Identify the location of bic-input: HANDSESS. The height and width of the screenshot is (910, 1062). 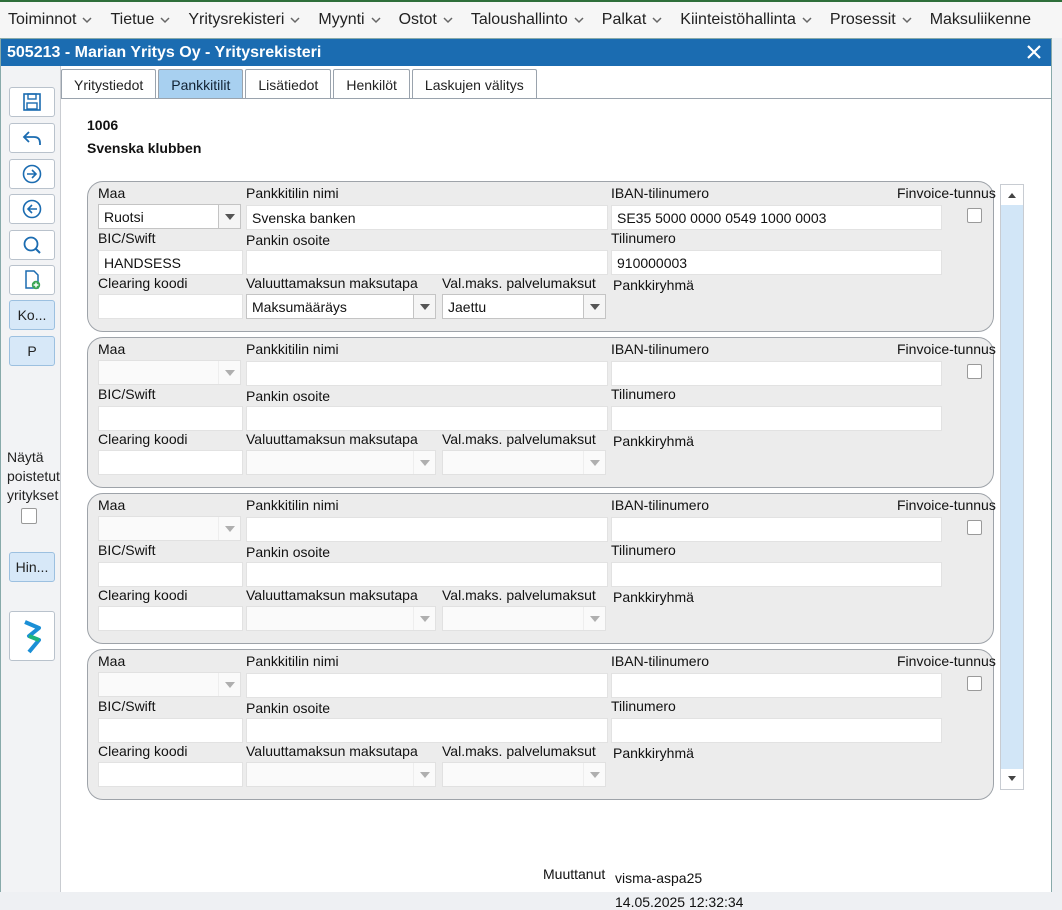
(170, 262).